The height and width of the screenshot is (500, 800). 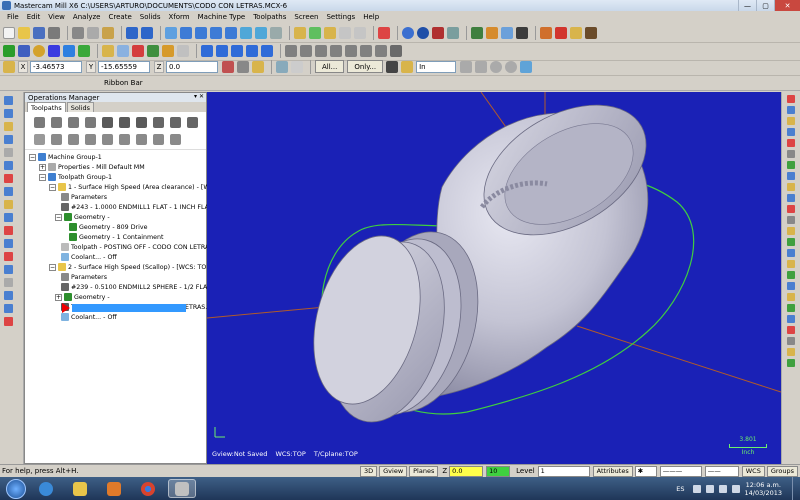 What do you see at coordinates (8, 243) in the screenshot?
I see `shell-icon` at bounding box center [8, 243].